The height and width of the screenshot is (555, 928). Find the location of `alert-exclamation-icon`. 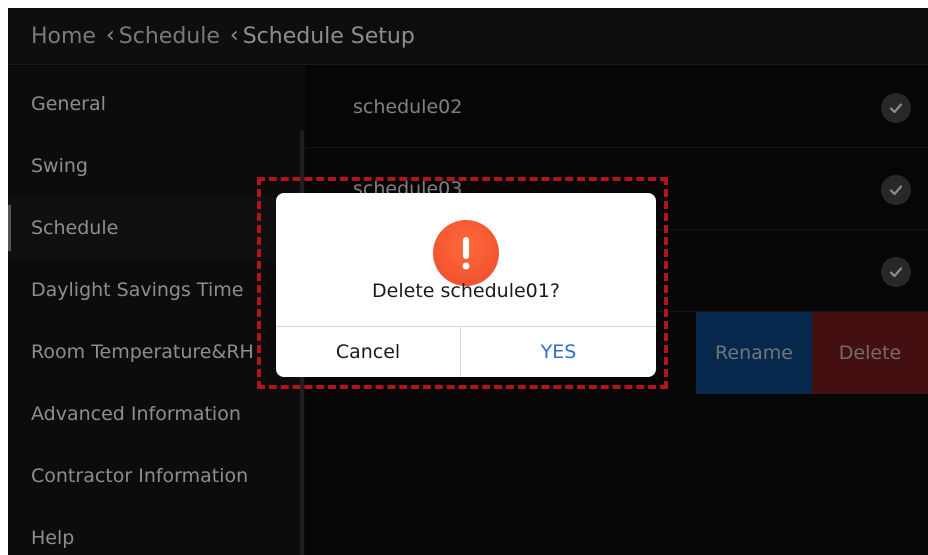

alert-exclamation-icon is located at coordinates (466, 253).